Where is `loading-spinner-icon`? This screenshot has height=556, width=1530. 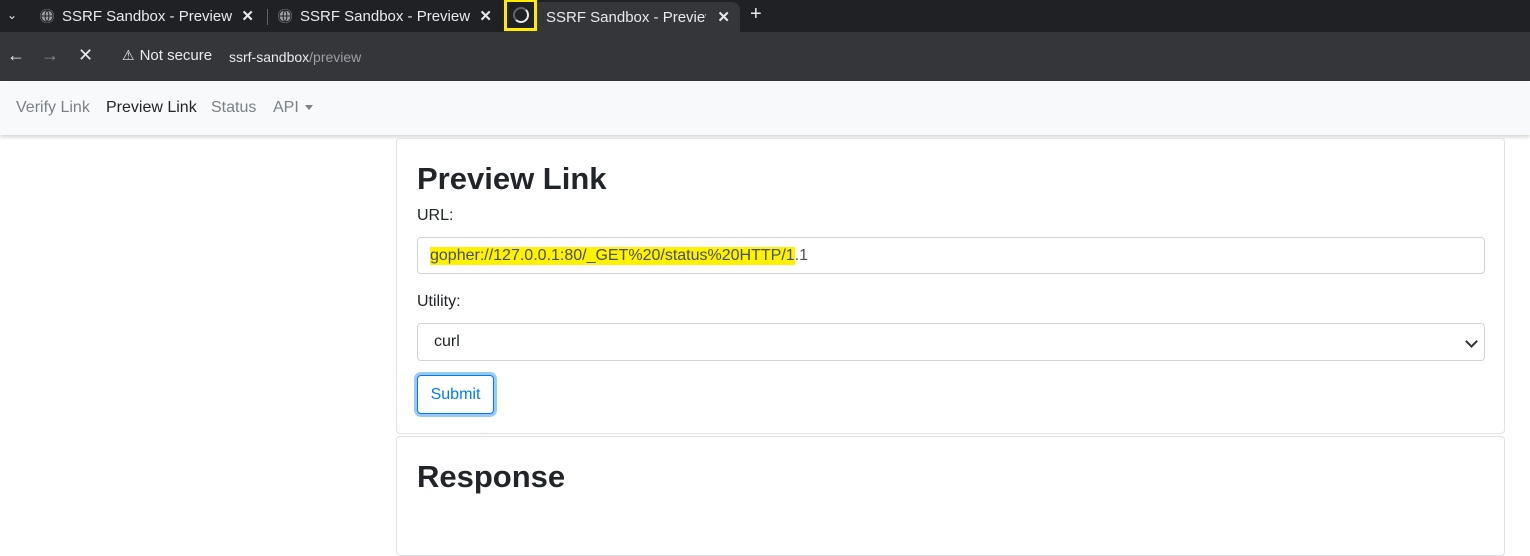
loading-spinner-icon is located at coordinates (520, 15).